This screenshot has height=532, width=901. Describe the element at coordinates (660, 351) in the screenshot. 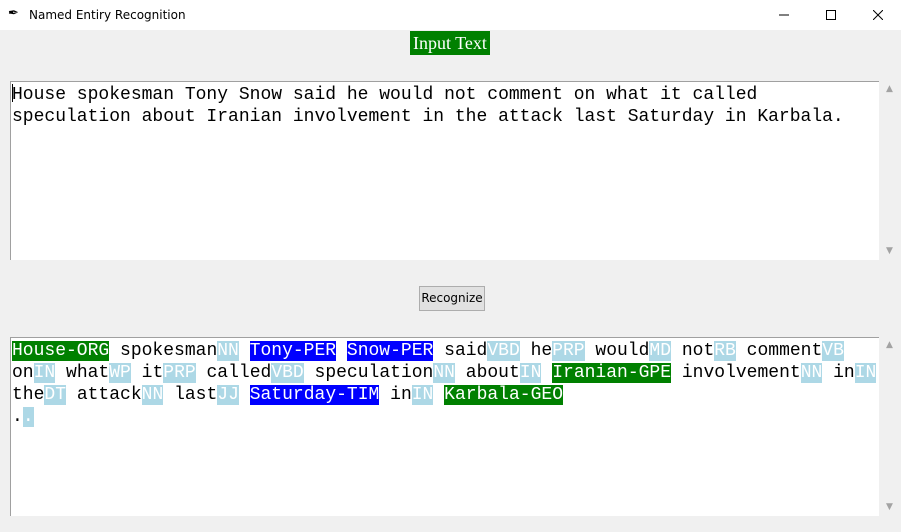

I see `pos-tag: MD` at that location.